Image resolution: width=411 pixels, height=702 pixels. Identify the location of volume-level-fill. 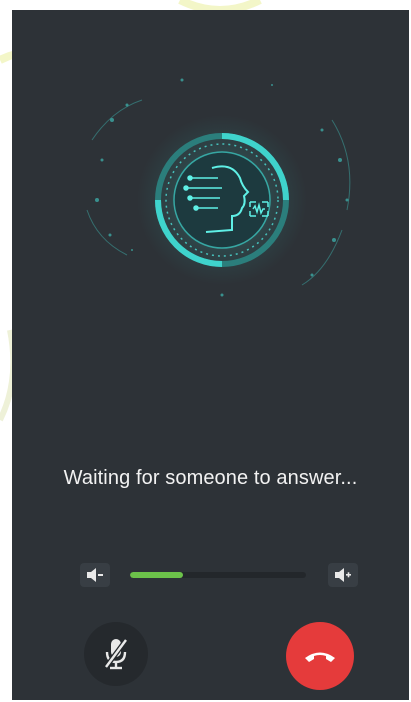
(156, 575).